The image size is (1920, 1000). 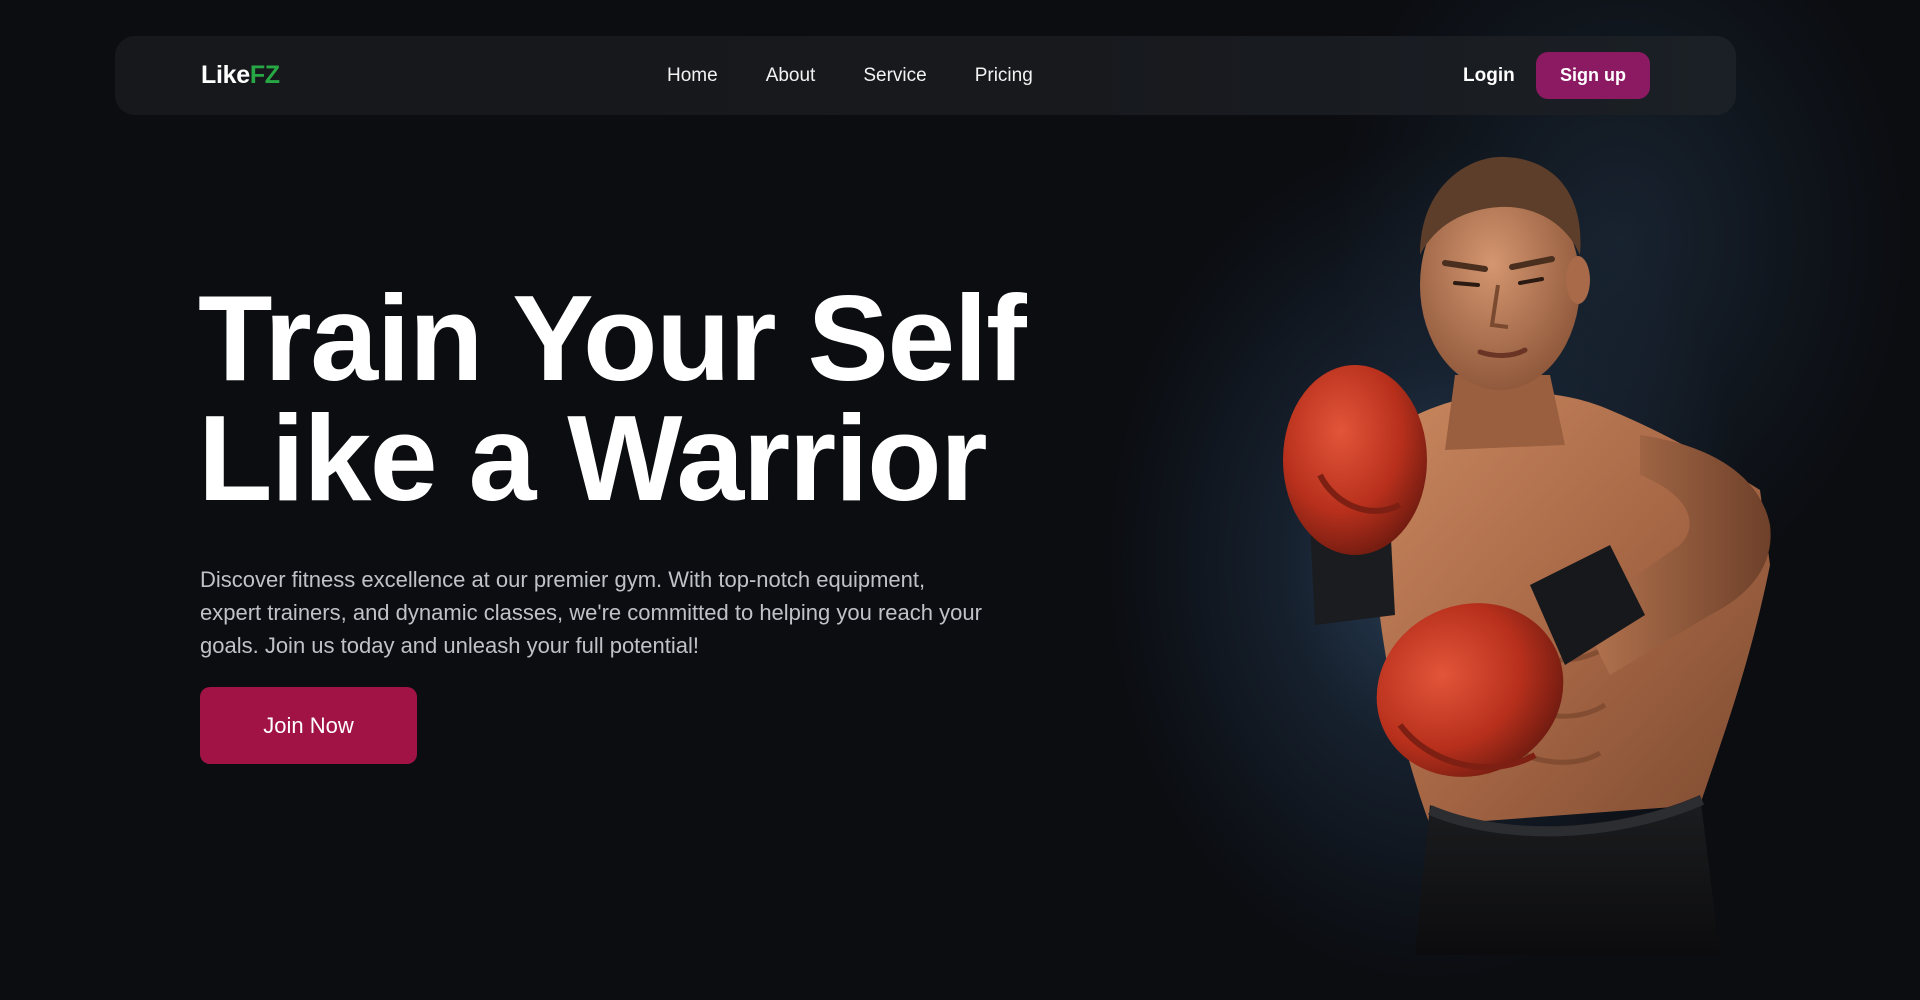 I want to click on join-now-button: Join Now, so click(x=308, y=725).